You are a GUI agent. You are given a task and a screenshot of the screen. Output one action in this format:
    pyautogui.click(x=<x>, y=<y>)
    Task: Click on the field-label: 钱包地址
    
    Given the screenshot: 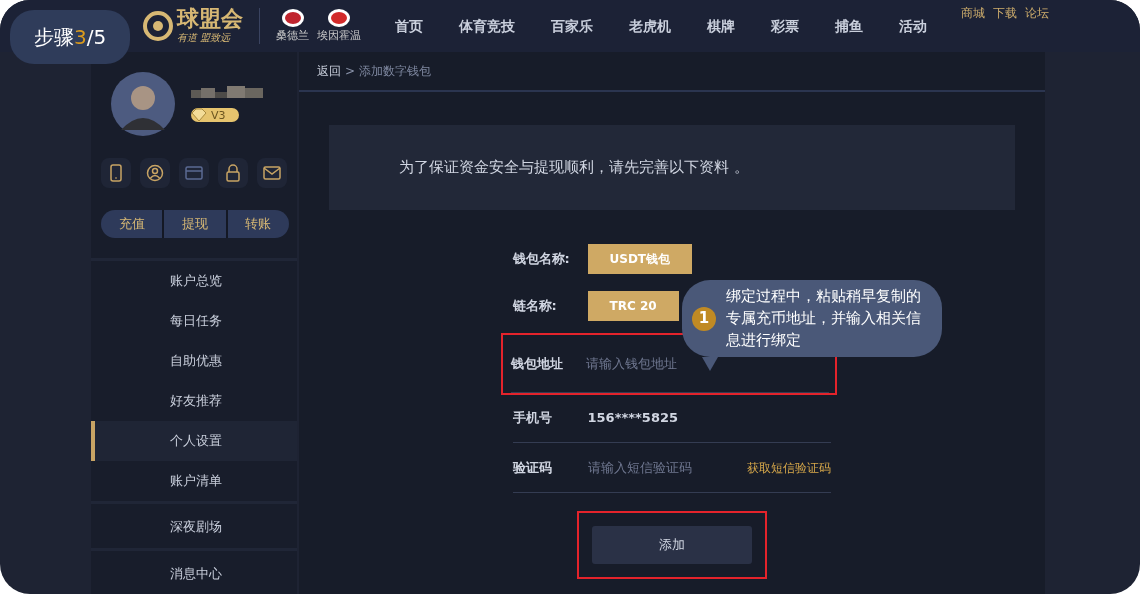 What is the action you would take?
    pyautogui.click(x=537, y=364)
    